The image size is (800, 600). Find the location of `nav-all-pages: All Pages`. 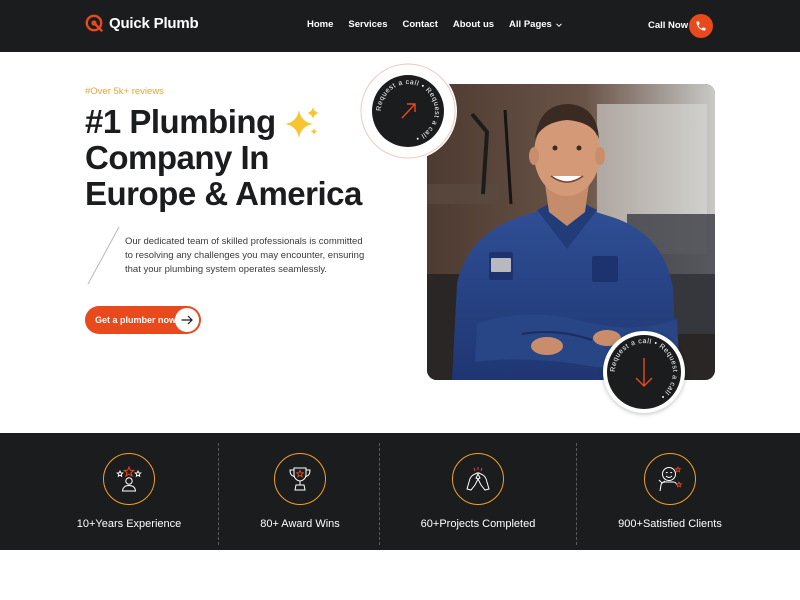

nav-all-pages: All Pages is located at coordinates (536, 24).